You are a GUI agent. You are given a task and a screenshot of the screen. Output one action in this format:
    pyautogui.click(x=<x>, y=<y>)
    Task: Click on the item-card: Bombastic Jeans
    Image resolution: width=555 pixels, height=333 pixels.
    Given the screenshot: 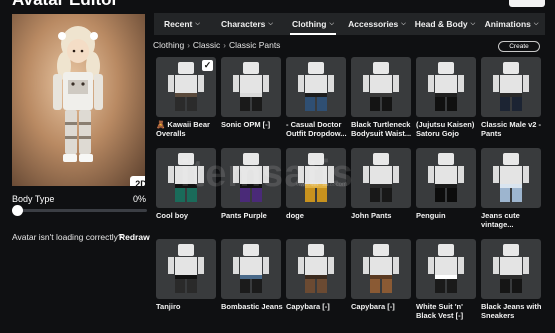 What is the action you would take?
    pyautogui.click(x=252, y=275)
    